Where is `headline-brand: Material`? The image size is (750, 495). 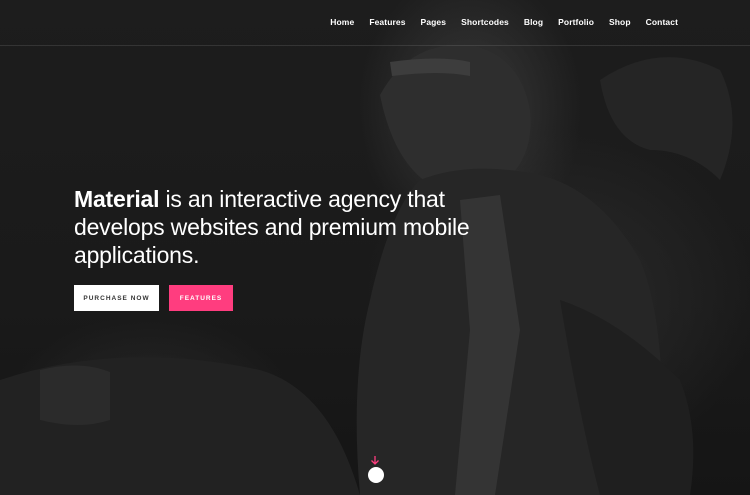
headline-brand: Material is located at coordinates (117, 199).